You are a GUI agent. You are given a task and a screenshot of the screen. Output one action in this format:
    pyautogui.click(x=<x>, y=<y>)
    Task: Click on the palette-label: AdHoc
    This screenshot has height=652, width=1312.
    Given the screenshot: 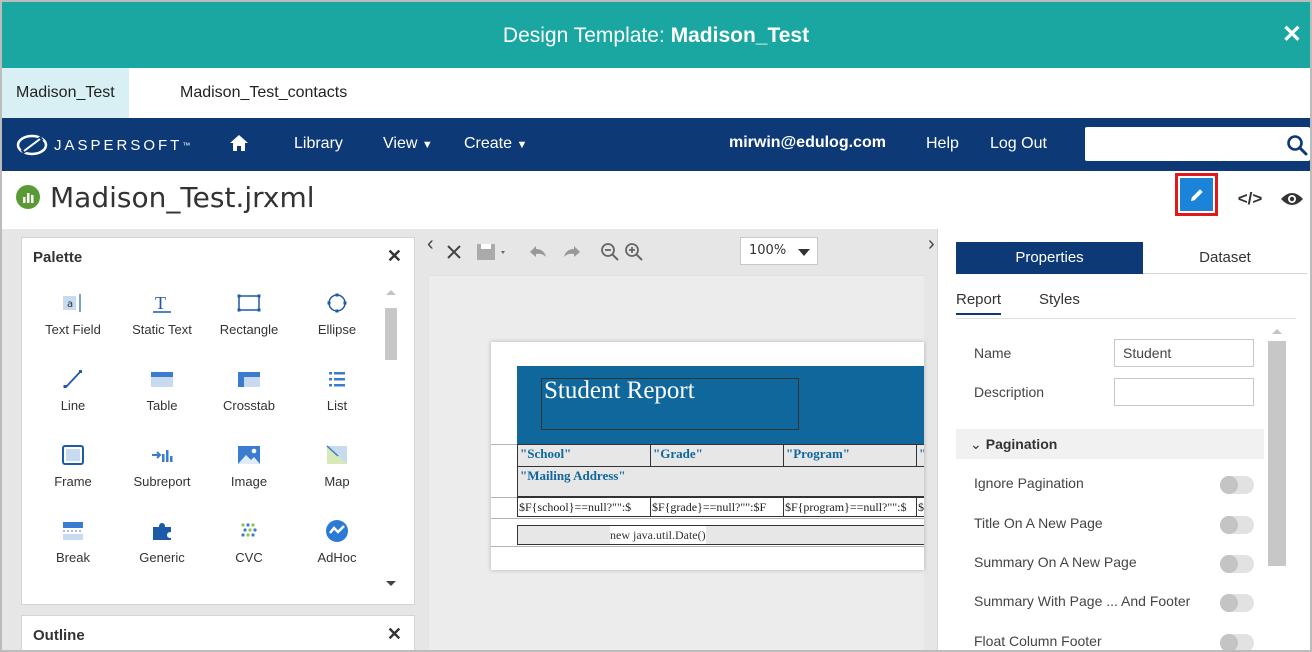 What is the action you would take?
    pyautogui.click(x=337, y=557)
    